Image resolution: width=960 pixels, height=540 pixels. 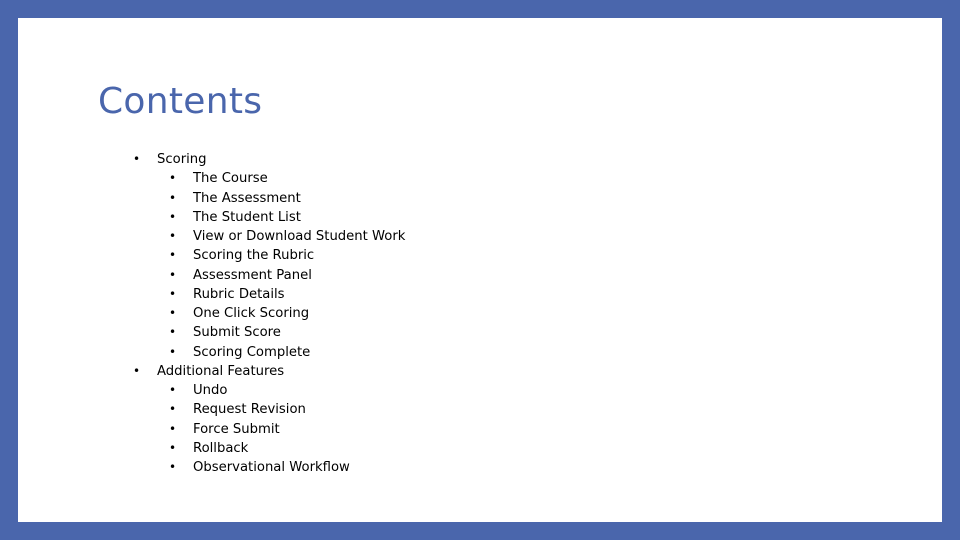 What do you see at coordinates (249, 410) in the screenshot?
I see `list-item-label: Request Revision` at bounding box center [249, 410].